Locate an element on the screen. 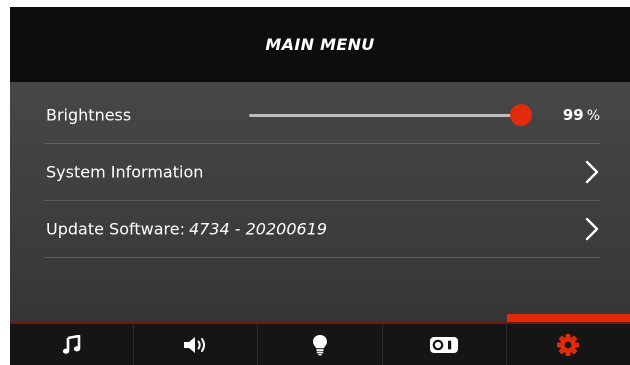 The width and height of the screenshot is (630, 365). speaker-volume-icon is located at coordinates (194, 344).